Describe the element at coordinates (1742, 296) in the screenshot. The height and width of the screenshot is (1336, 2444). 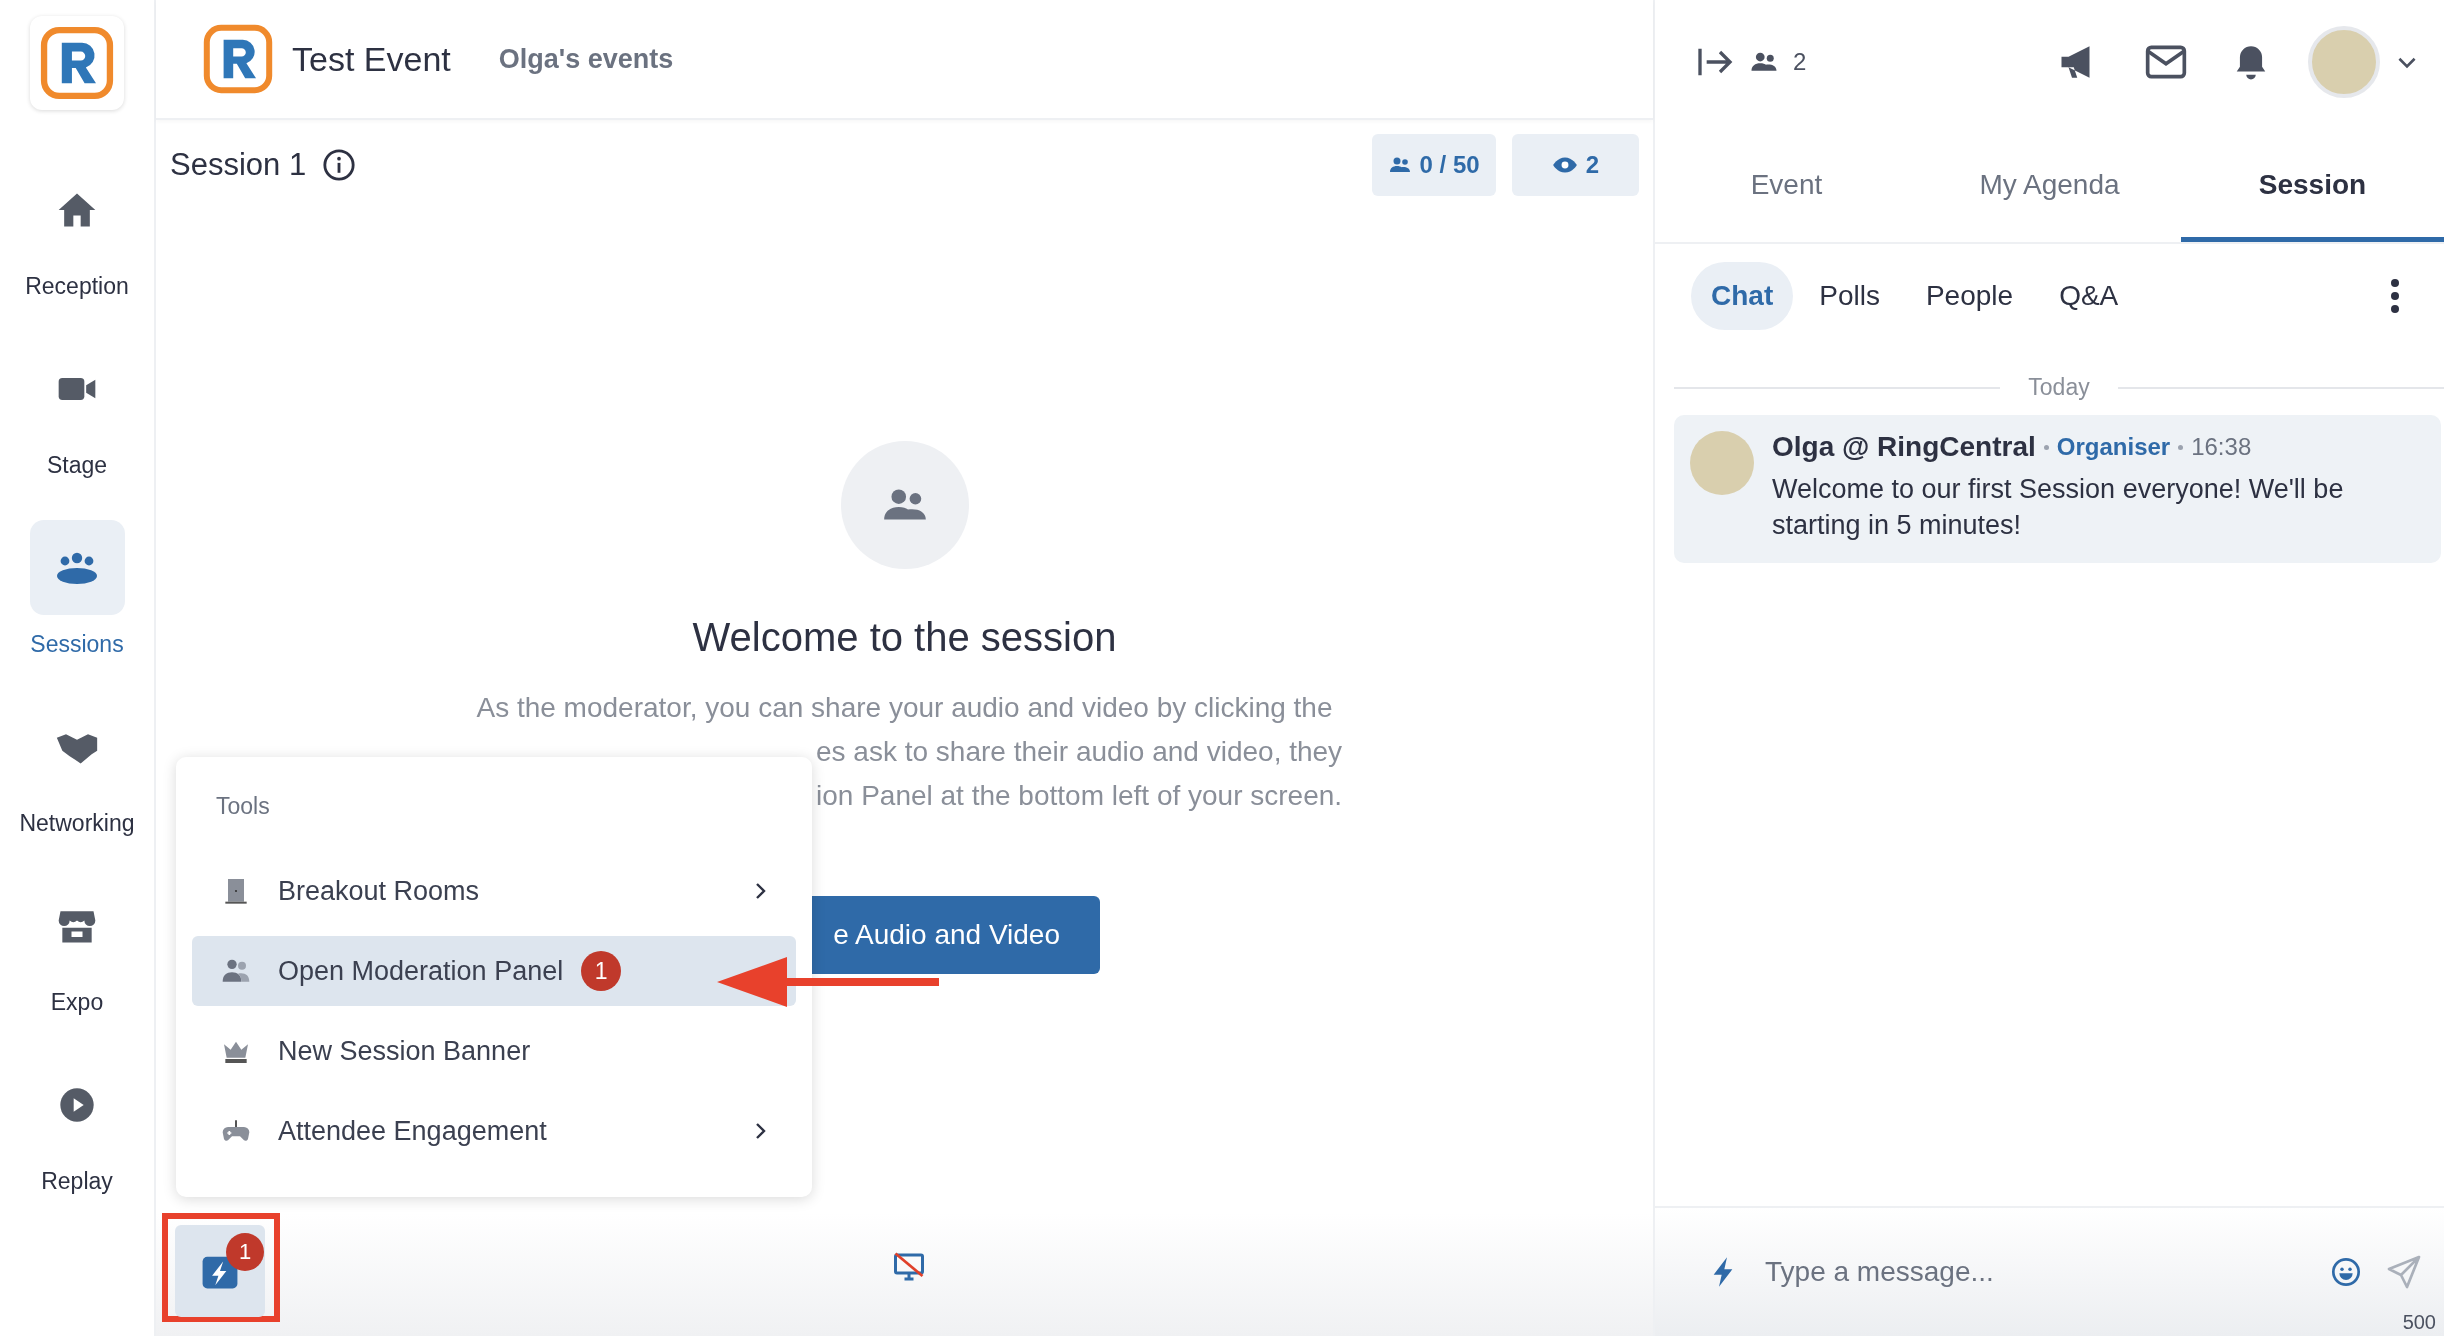
I see `chat-tab: Chat` at that location.